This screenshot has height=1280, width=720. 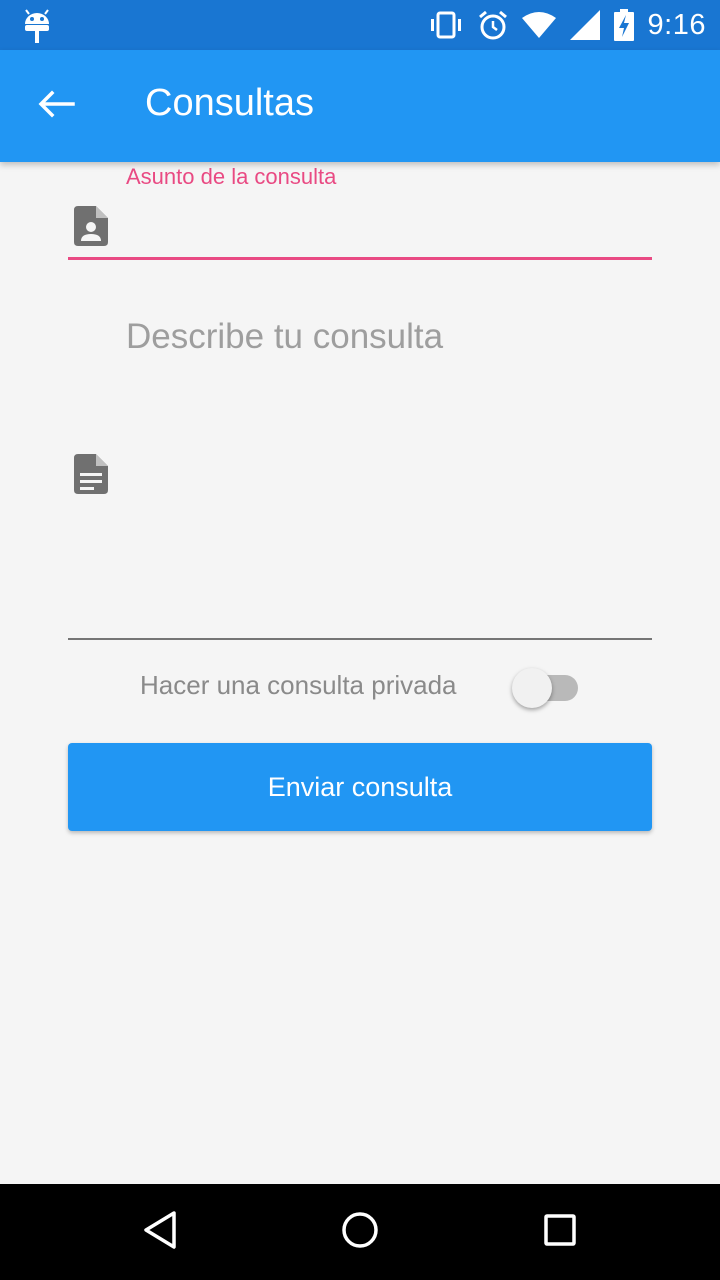 I want to click on signal-icon, so click(x=584, y=25).